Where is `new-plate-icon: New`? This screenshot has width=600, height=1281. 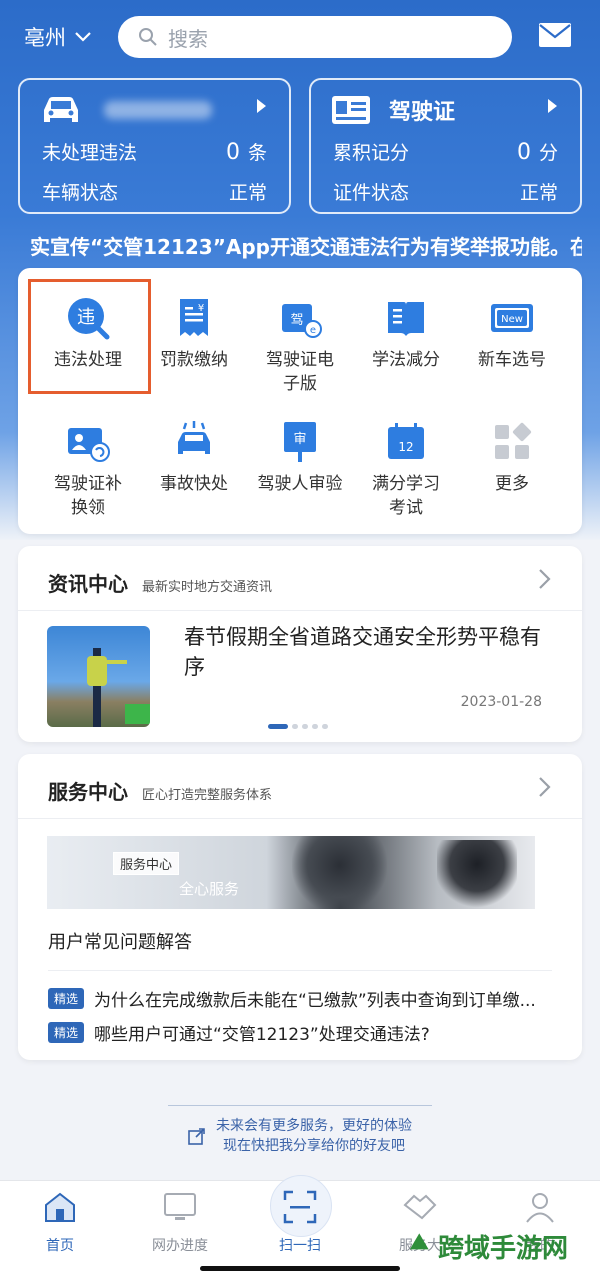
new-plate-icon: New is located at coordinates (512, 318).